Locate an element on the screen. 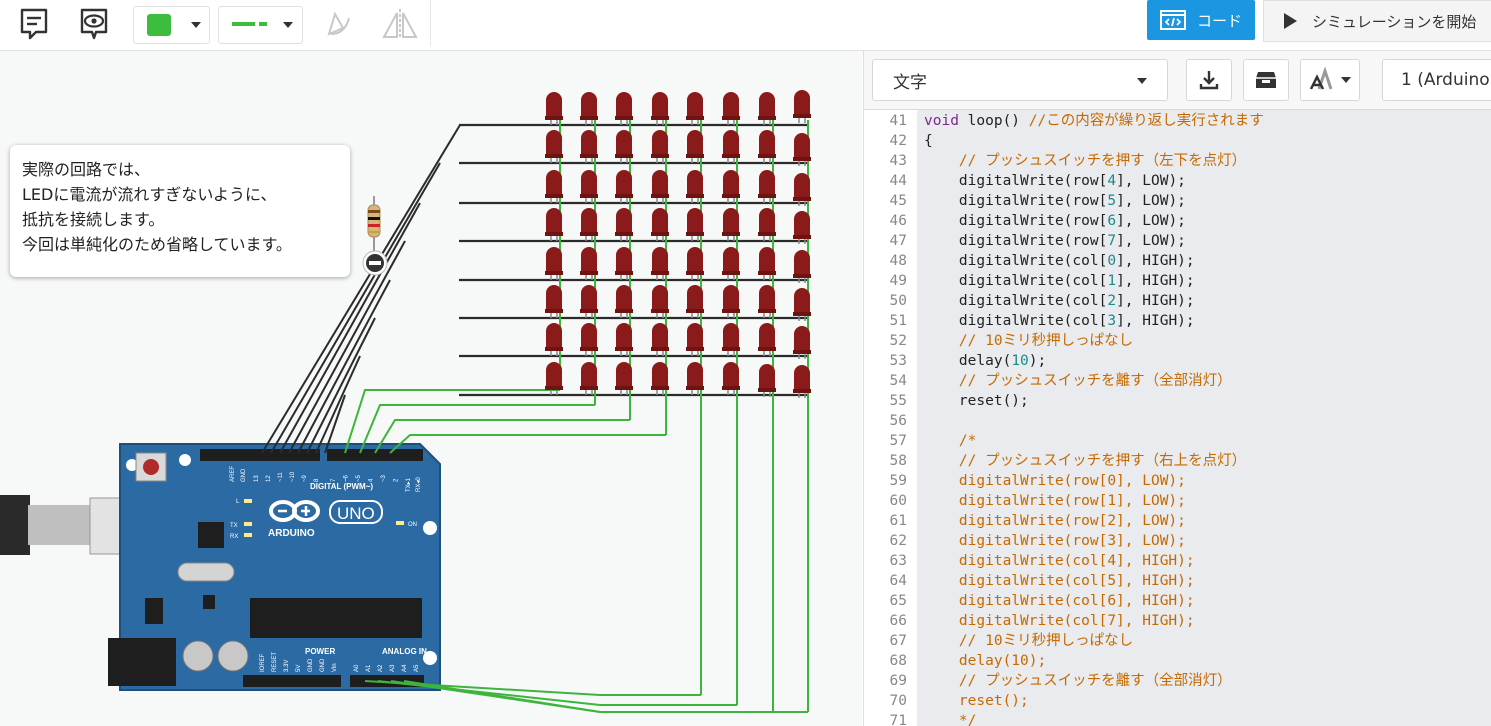 Image resolution: width=1491 pixels, height=726 pixels. line-number: 63 is located at coordinates (898, 561).